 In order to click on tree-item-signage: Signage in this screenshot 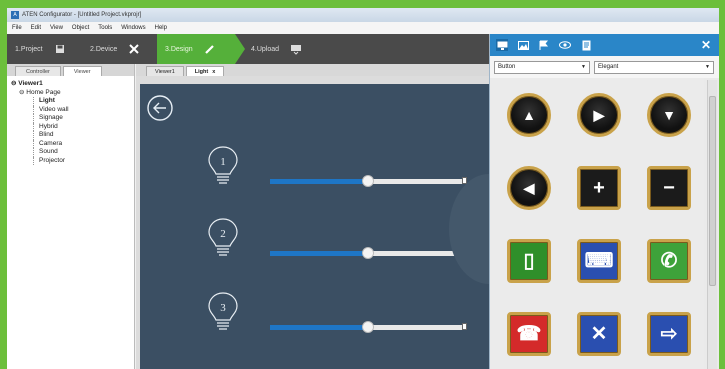, I will do `click(83, 118)`.